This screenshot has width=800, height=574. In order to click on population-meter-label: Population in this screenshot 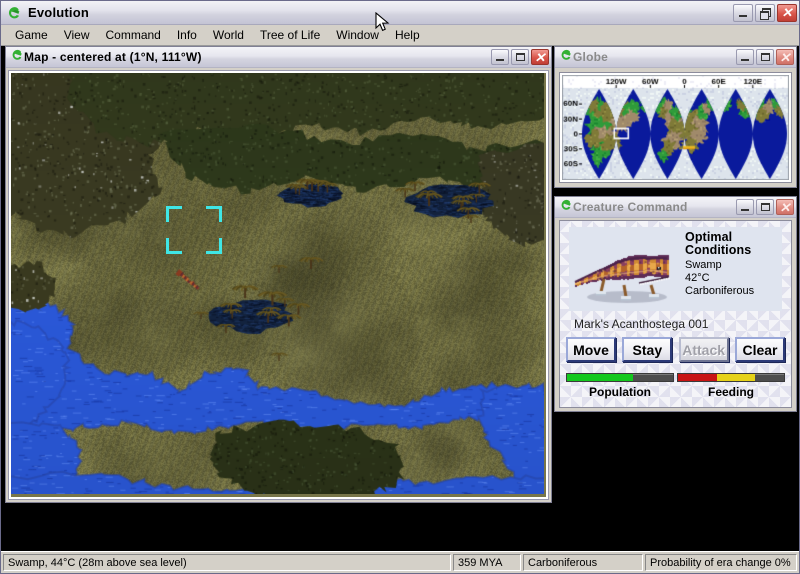, I will do `click(620, 392)`.